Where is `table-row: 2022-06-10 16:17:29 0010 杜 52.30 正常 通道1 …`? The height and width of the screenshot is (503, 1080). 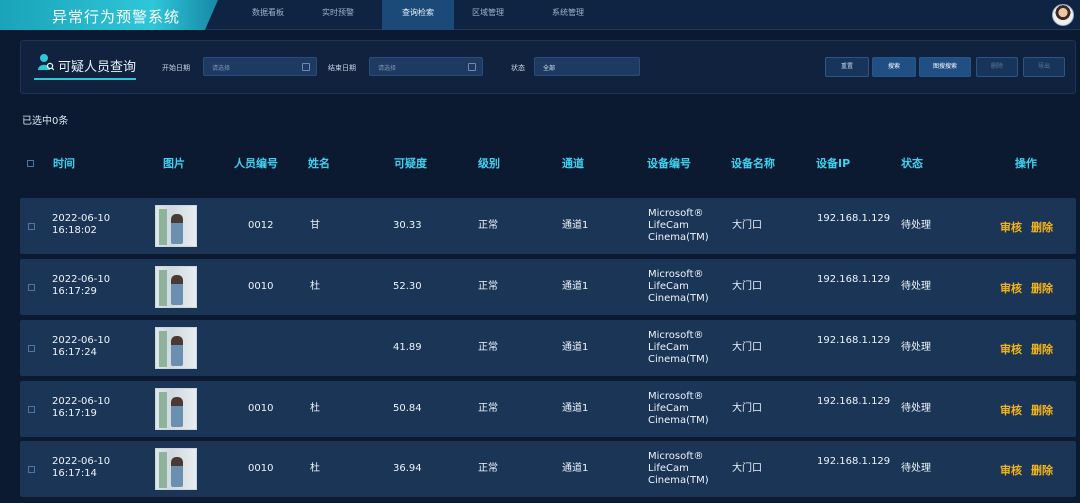
table-row: 2022-06-10 16:17:29 0010 杜 52.30 正常 通道1 … is located at coordinates (548, 287).